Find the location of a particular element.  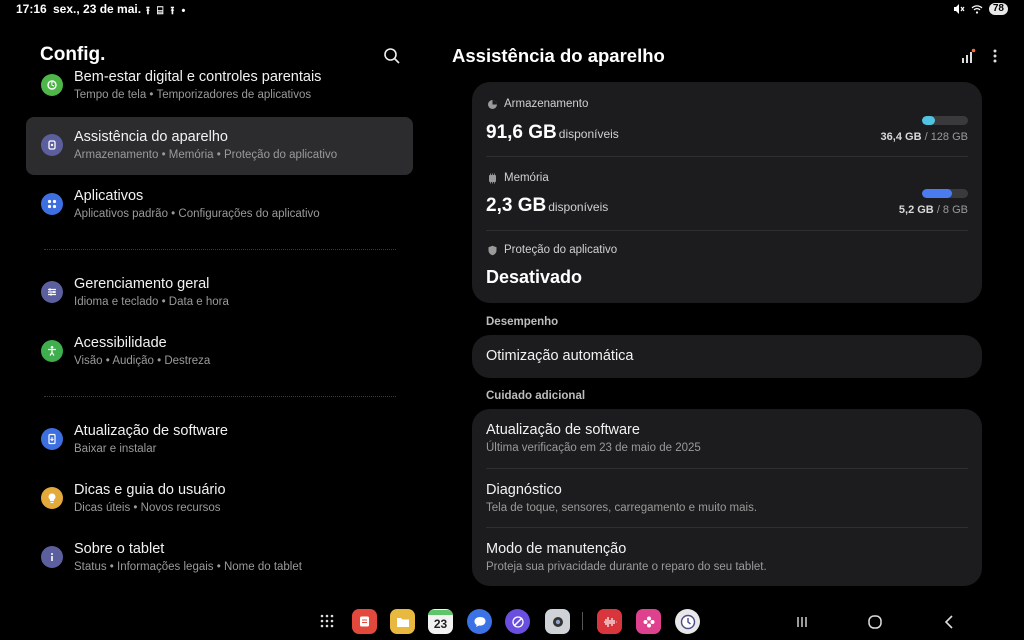

app-protection-section: Proteção do aplicativo Desativado is located at coordinates (727, 267).